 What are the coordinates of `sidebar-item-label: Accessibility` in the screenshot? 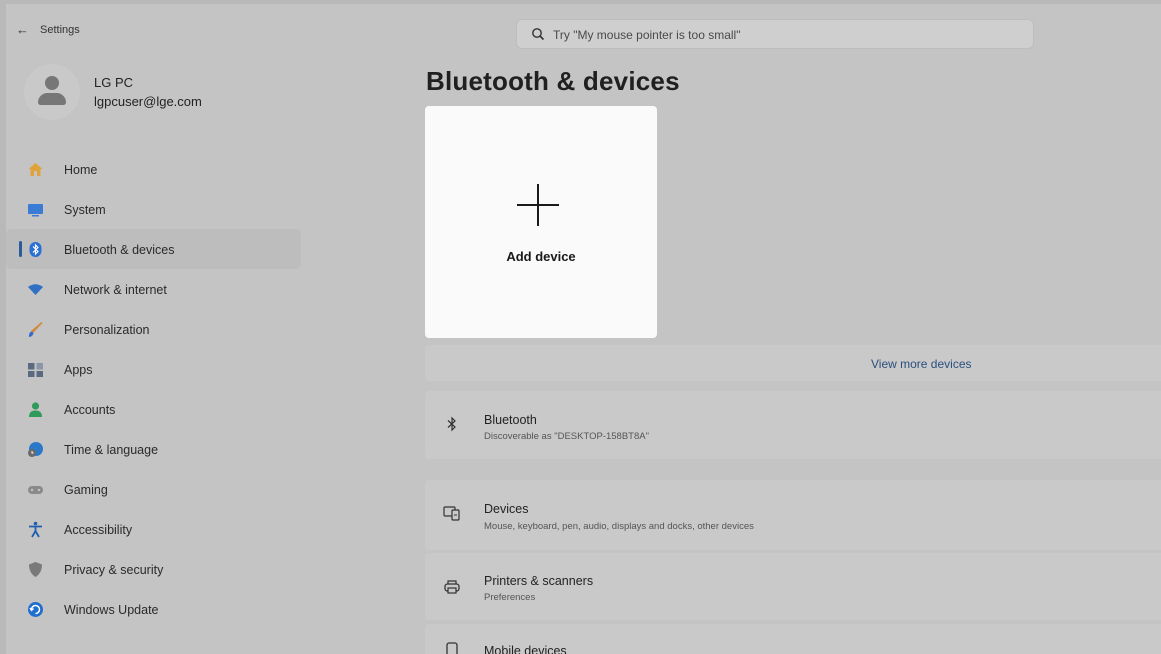 It's located at (98, 530).